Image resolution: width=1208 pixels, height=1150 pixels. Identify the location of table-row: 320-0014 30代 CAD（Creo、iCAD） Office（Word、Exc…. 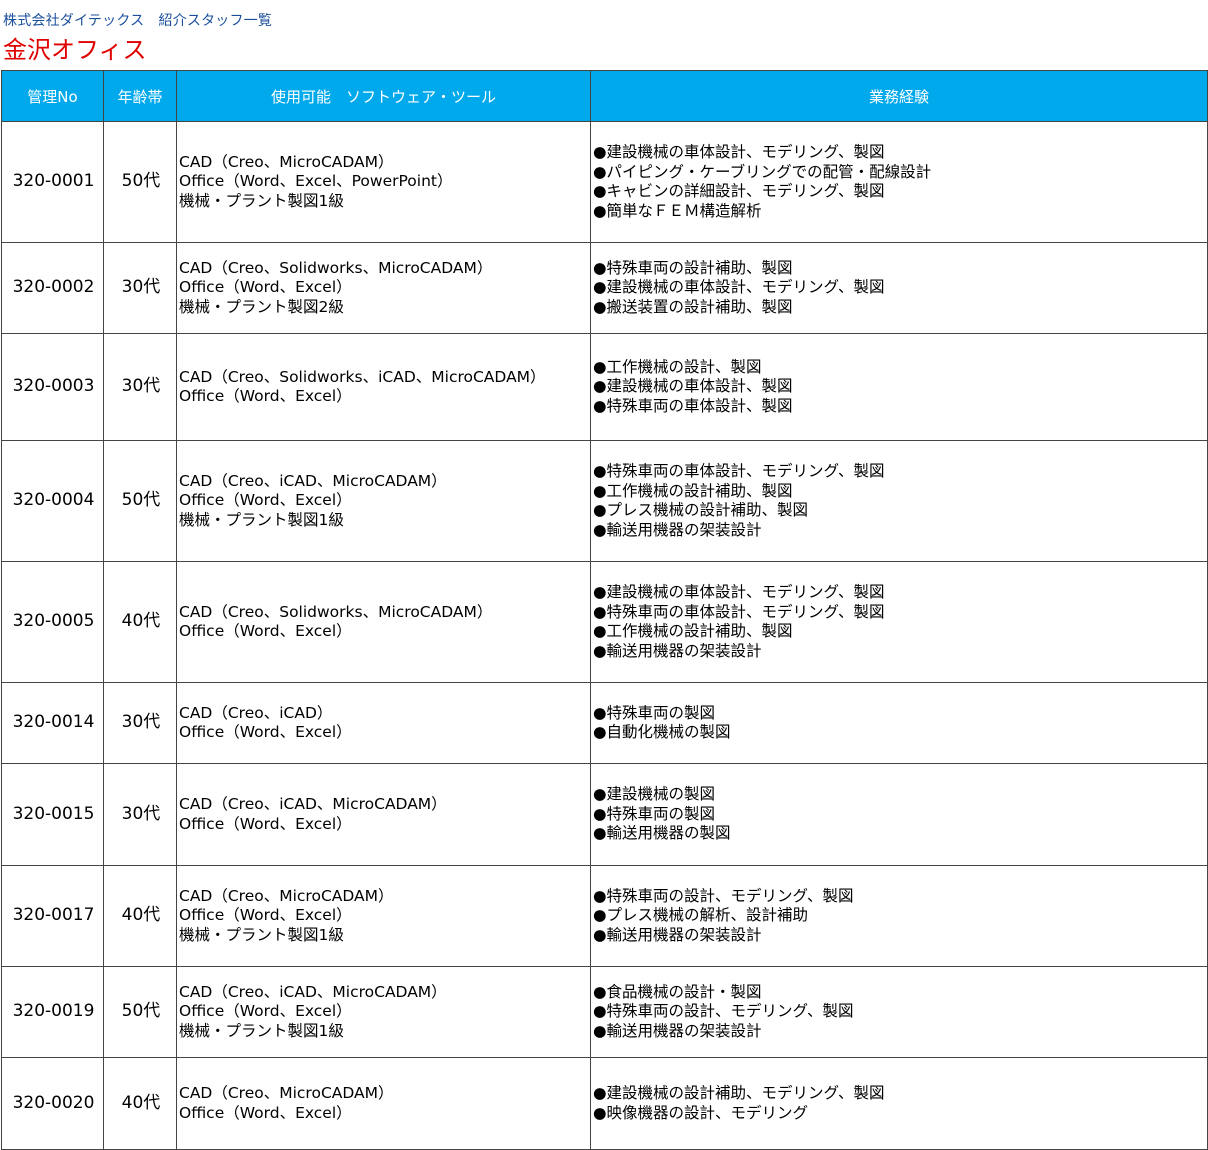
(604, 723).